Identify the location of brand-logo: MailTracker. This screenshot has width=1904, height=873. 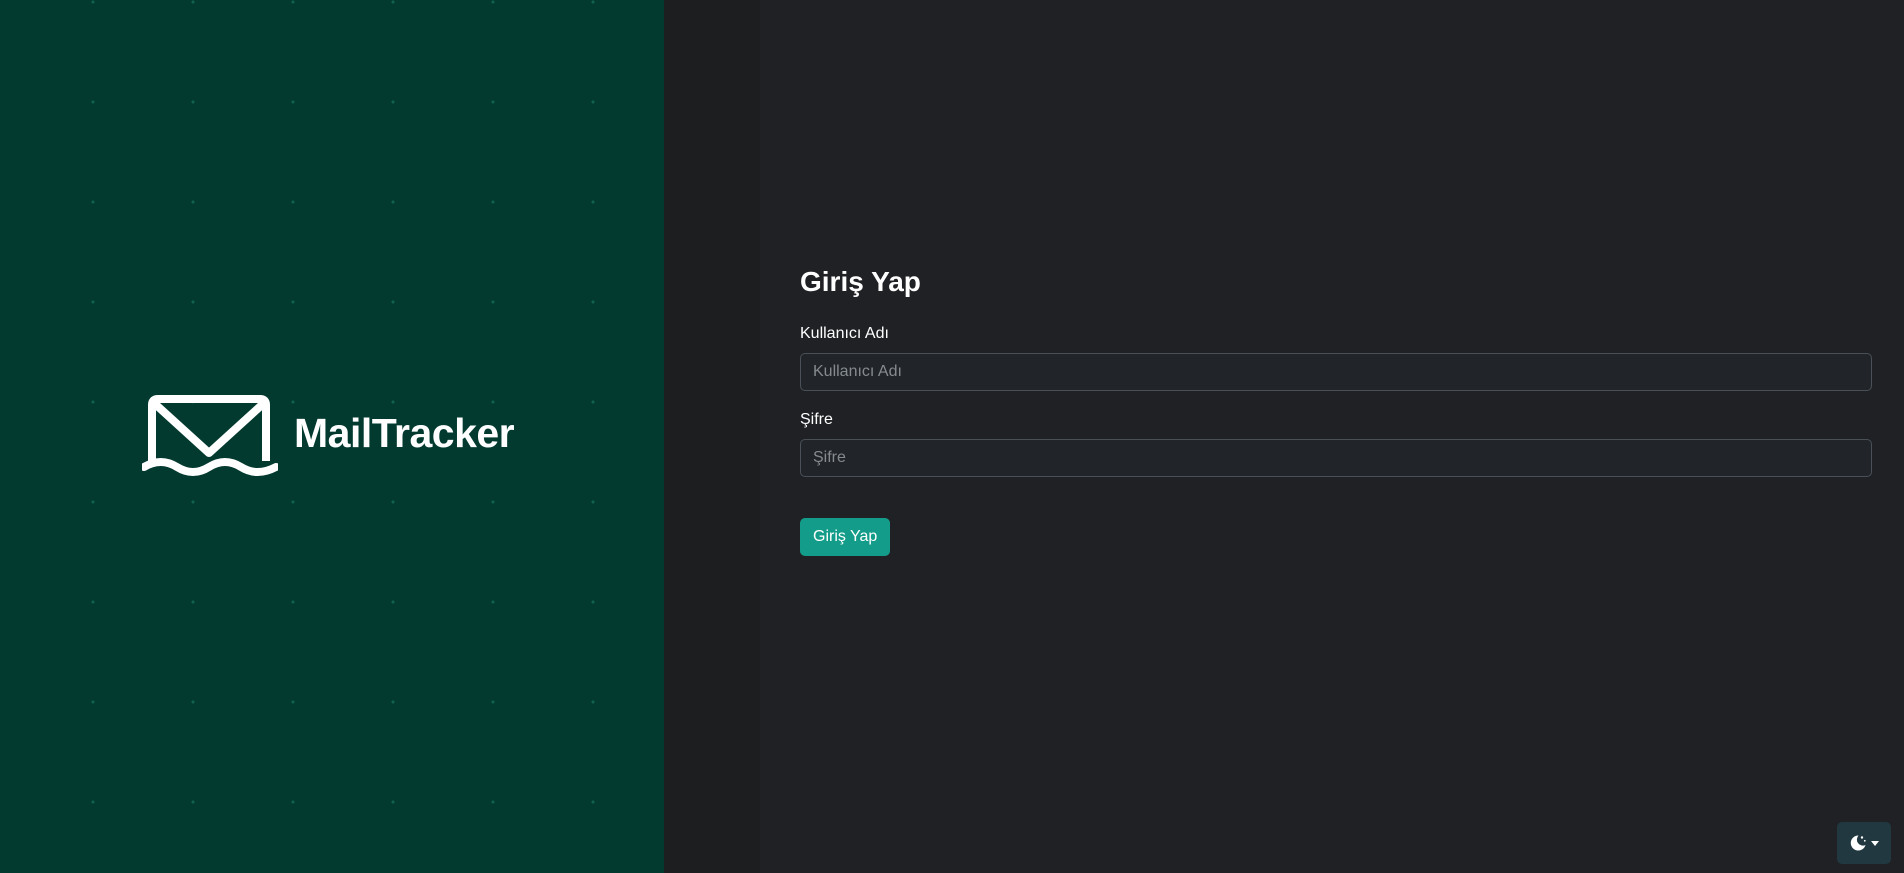
(328, 436).